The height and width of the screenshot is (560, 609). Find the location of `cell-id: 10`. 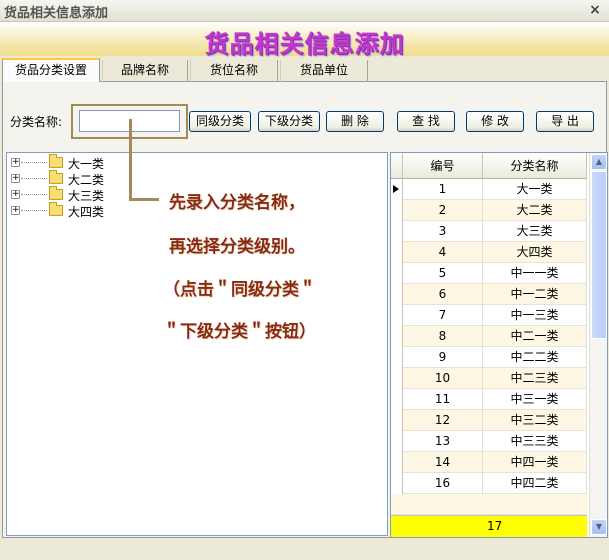

cell-id: 10 is located at coordinates (443, 378).